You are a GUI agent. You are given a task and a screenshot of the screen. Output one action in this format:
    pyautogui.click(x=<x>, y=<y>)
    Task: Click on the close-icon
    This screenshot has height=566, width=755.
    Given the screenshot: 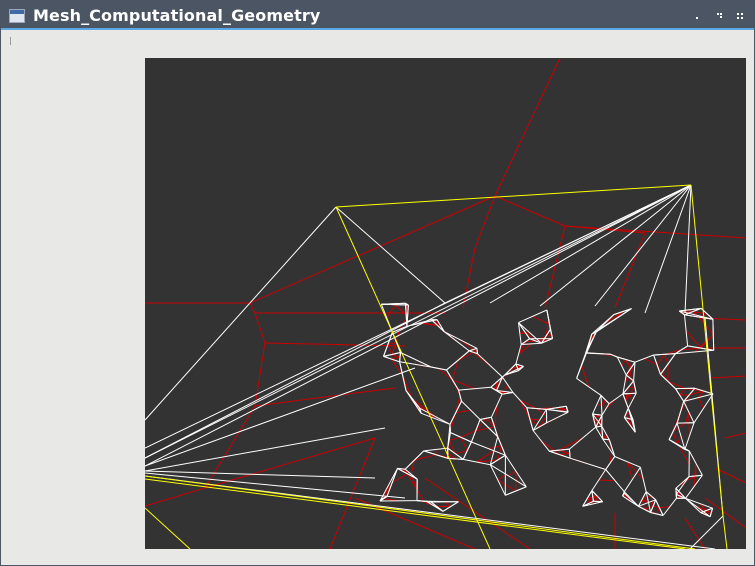 What is the action you would take?
    pyautogui.click(x=740, y=16)
    